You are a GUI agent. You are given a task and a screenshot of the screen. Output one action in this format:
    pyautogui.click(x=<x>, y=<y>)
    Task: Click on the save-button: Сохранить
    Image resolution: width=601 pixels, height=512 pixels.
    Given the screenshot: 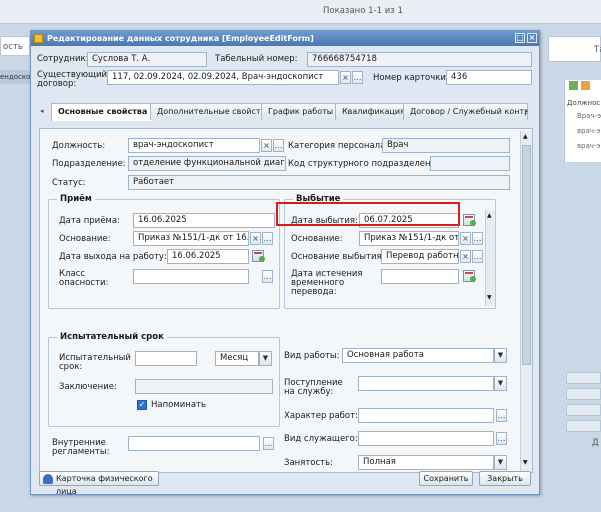 What is the action you would take?
    pyautogui.click(x=446, y=478)
    